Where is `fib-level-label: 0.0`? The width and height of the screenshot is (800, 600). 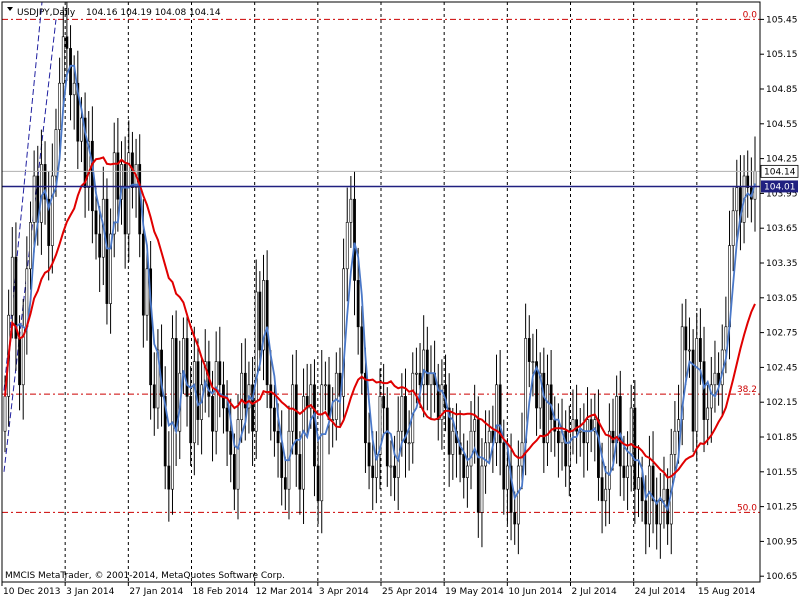 fib-level-label: 0.0 is located at coordinates (750, 15).